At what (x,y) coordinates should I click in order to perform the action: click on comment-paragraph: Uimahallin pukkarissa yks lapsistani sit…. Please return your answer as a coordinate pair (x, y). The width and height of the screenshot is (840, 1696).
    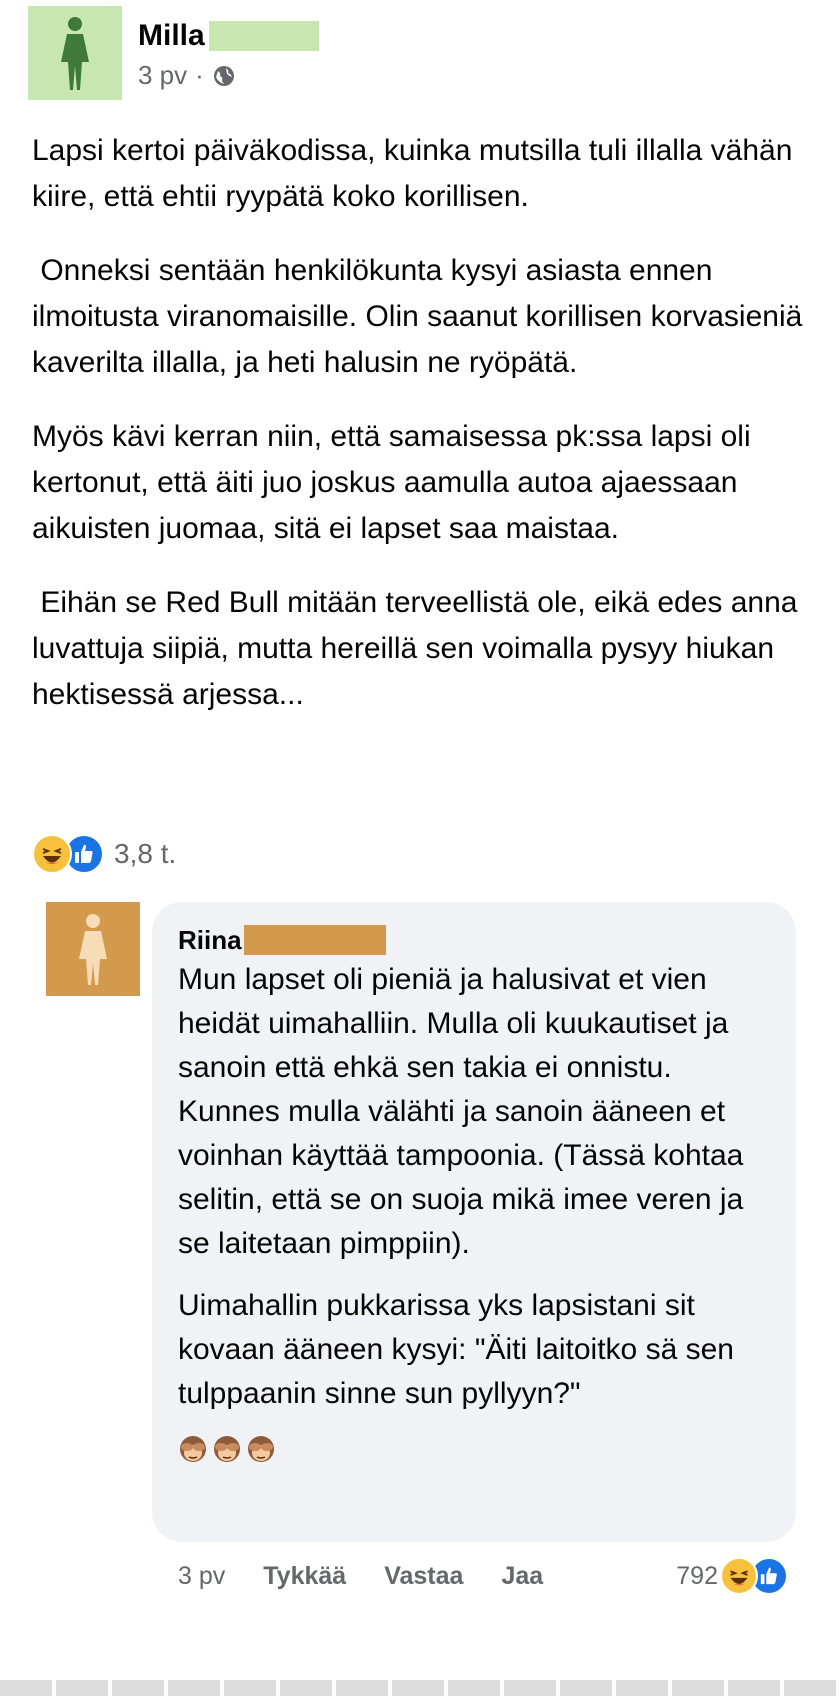
    Looking at the image, I should click on (456, 1349).